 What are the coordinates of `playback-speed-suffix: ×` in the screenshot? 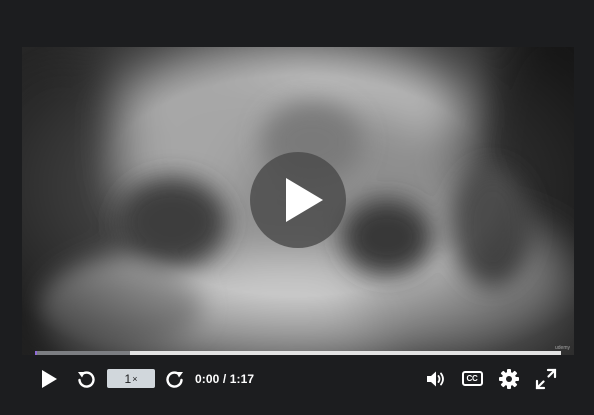 It's located at (135, 378).